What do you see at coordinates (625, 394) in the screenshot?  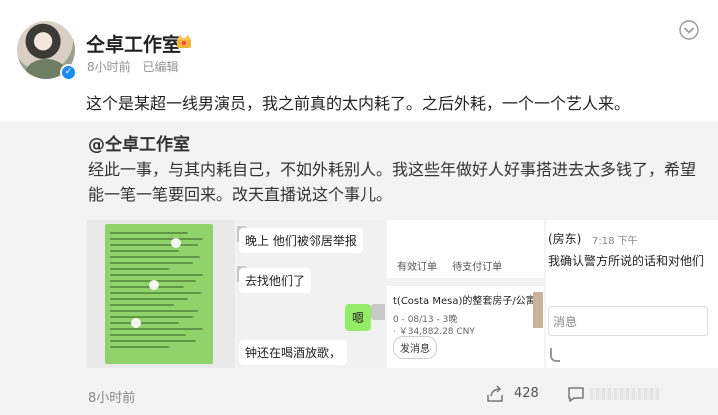 I see `blurred-watermark` at bounding box center [625, 394].